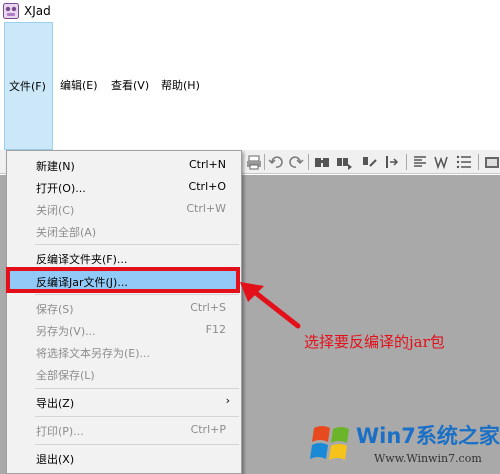 Image resolution: width=500 pixels, height=474 pixels. Describe the element at coordinates (124, 430) in the screenshot. I see `menu-item-print: 打印(P)... Ctrl+P` at that location.